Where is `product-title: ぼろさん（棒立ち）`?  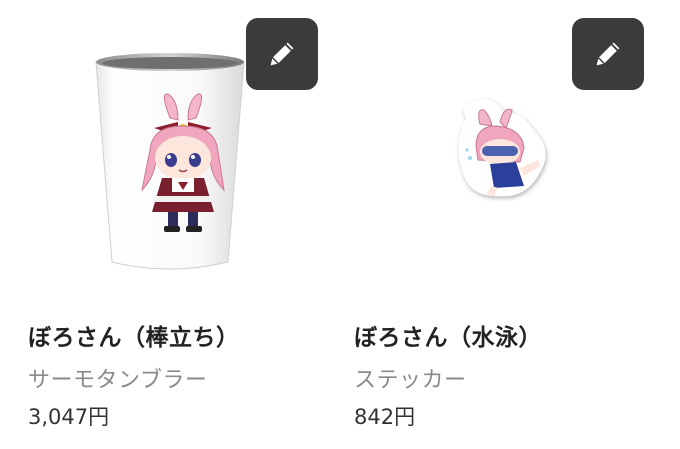 product-title: ぼろさん（棒立ち） is located at coordinates (134, 335).